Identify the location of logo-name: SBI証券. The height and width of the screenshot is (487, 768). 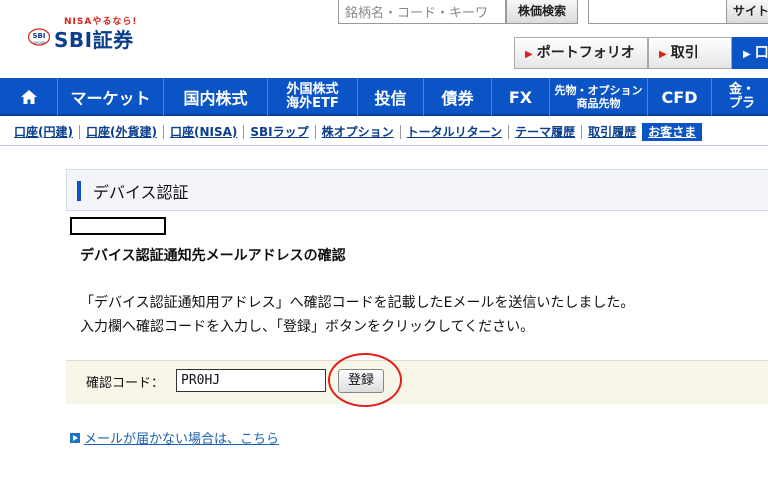
(94, 40).